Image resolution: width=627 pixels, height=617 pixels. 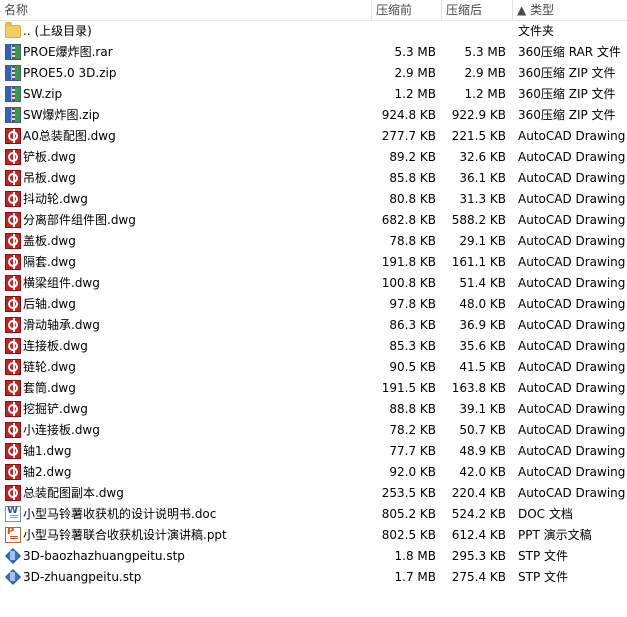 What do you see at coordinates (55, 199) in the screenshot?
I see `file-name: 抖动轮.dwg` at bounding box center [55, 199].